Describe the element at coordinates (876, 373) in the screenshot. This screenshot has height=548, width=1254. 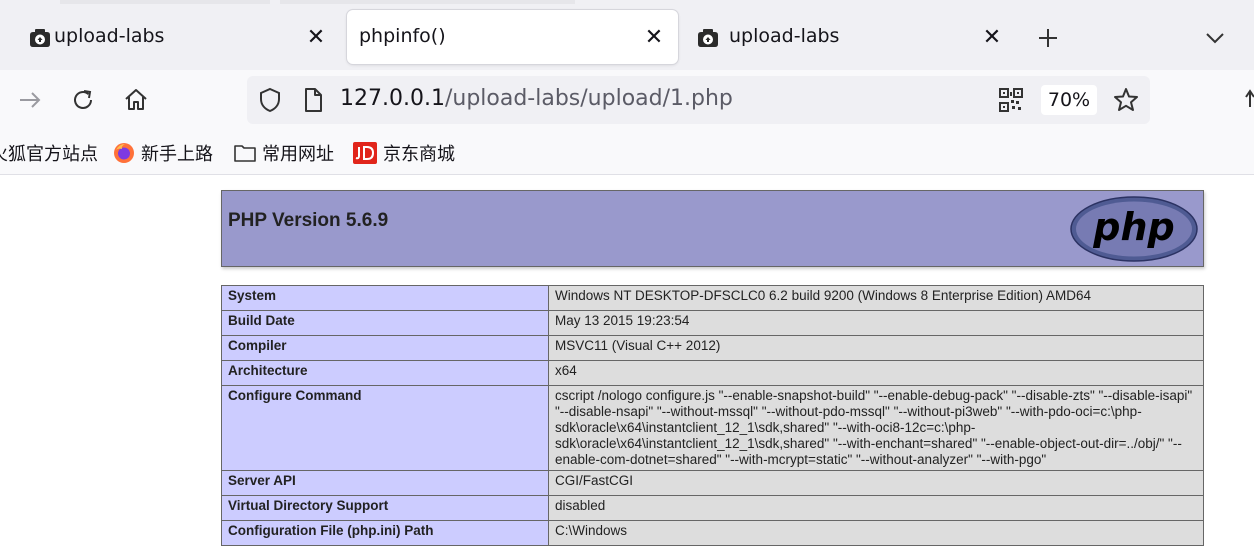
I see `row-value: x64` at that location.